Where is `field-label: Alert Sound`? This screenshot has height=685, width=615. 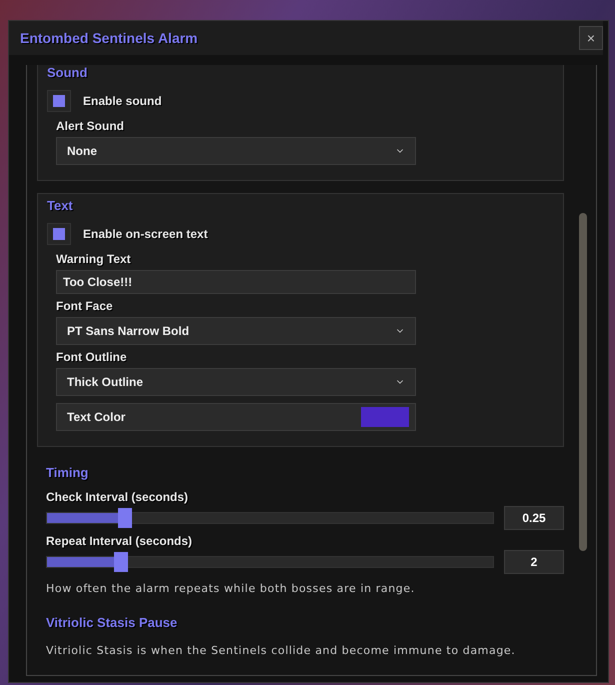 field-label: Alert Sound is located at coordinates (90, 126).